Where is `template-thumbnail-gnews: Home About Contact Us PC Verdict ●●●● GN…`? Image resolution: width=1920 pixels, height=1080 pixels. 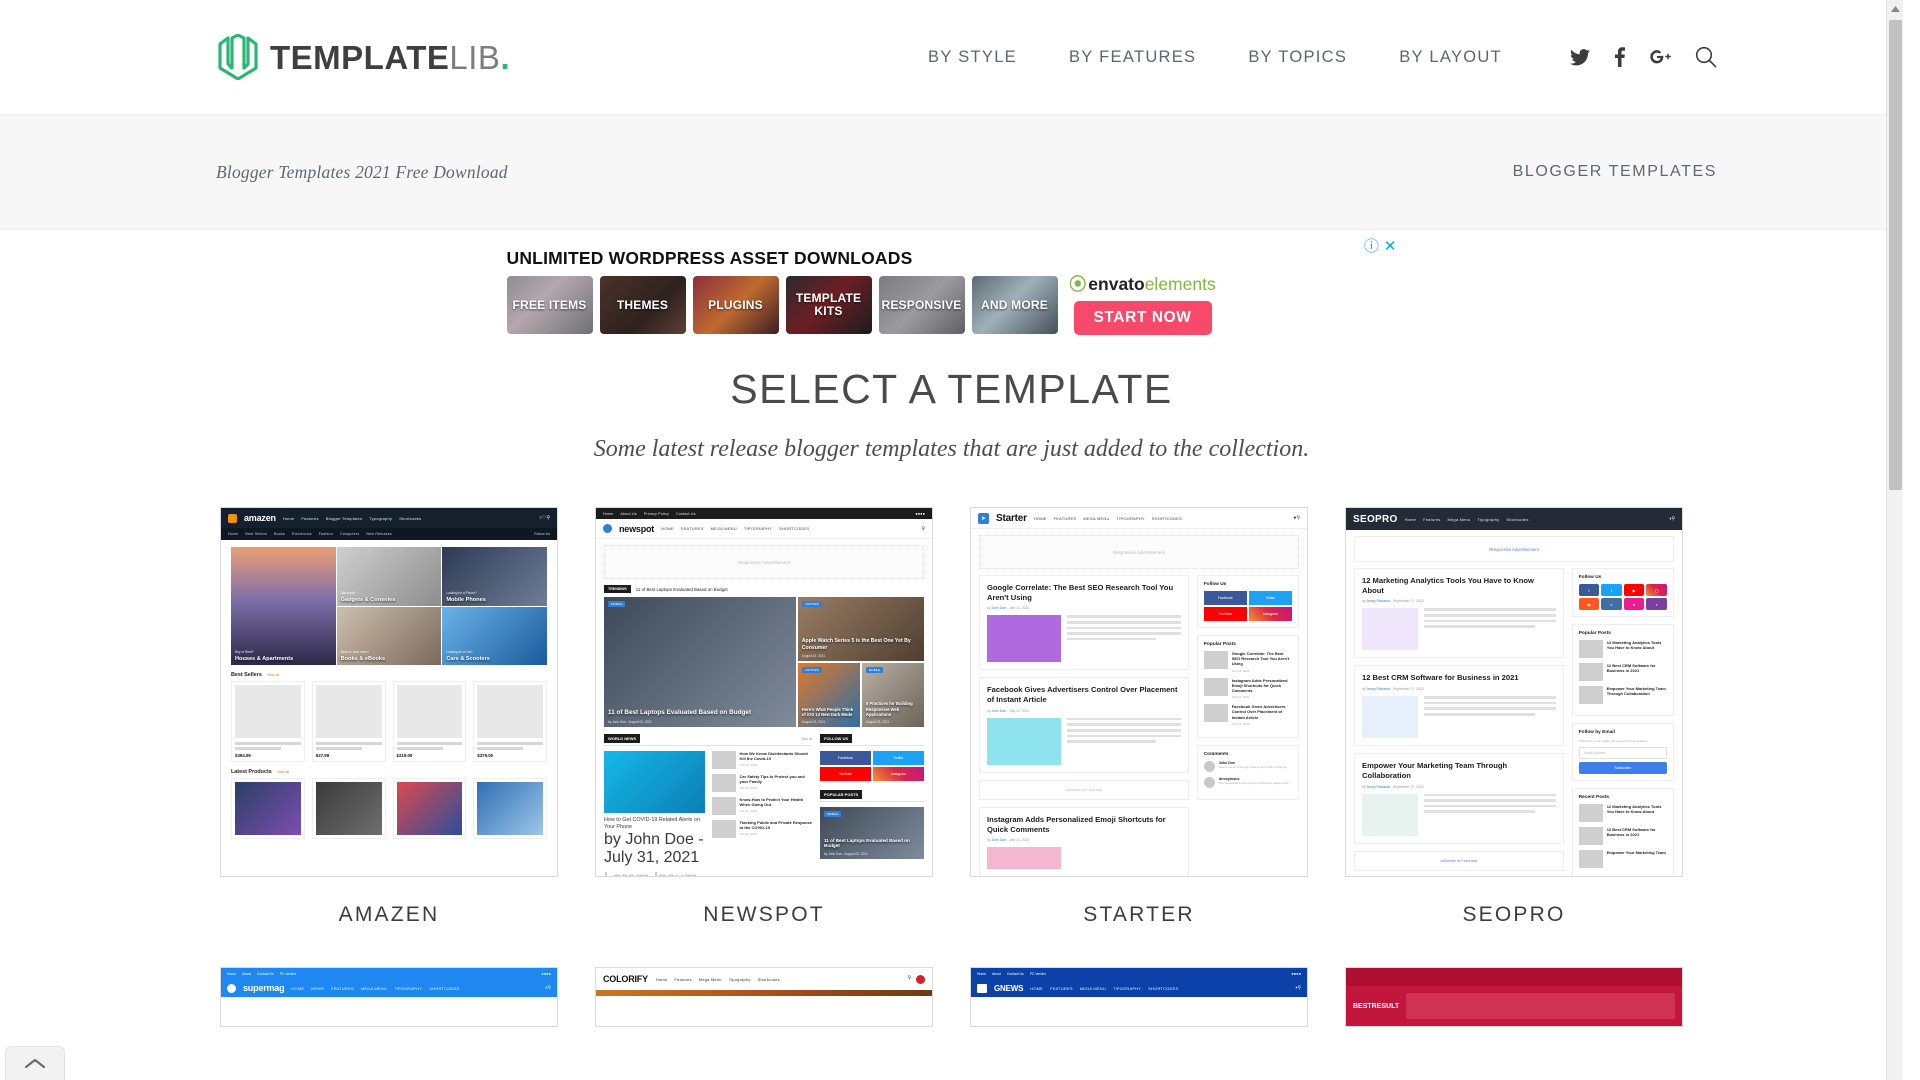 template-thumbnail-gnews: Home About Contact Us PC Verdict ●●●● GN… is located at coordinates (1139, 997).